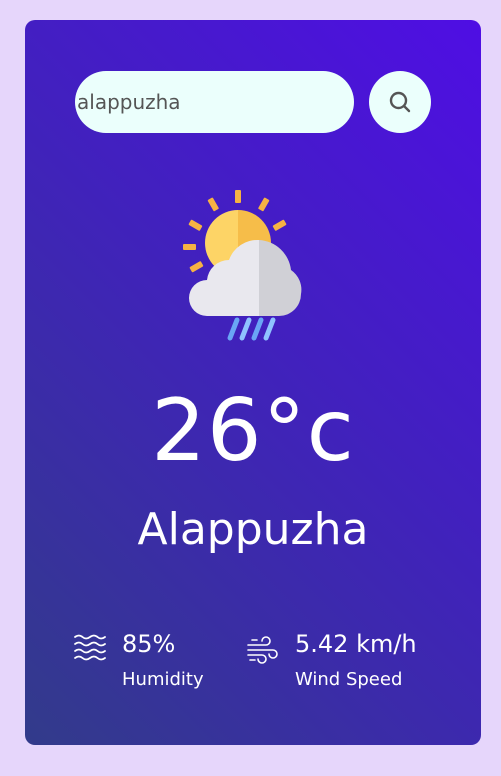  What do you see at coordinates (149, 644) in the screenshot?
I see `humidity-value: 85%` at bounding box center [149, 644].